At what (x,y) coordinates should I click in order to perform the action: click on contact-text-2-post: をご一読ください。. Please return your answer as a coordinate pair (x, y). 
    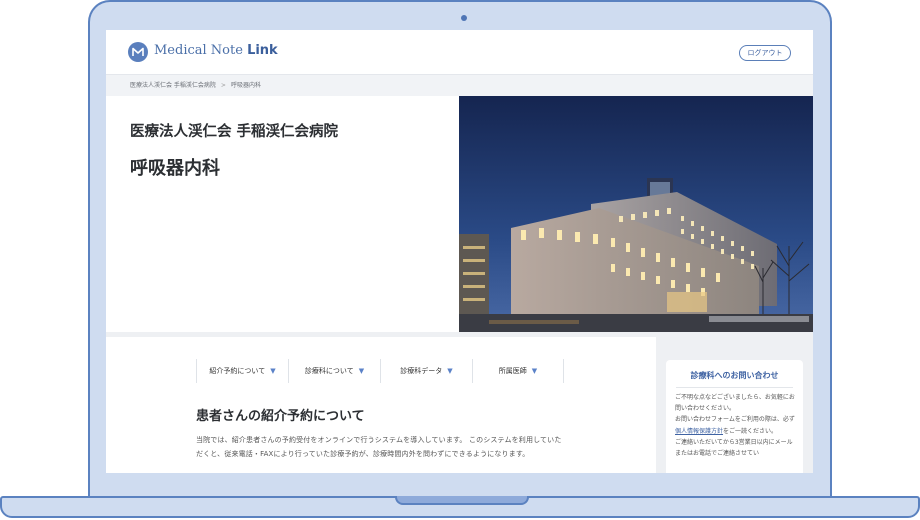
    Looking at the image, I should click on (750, 431).